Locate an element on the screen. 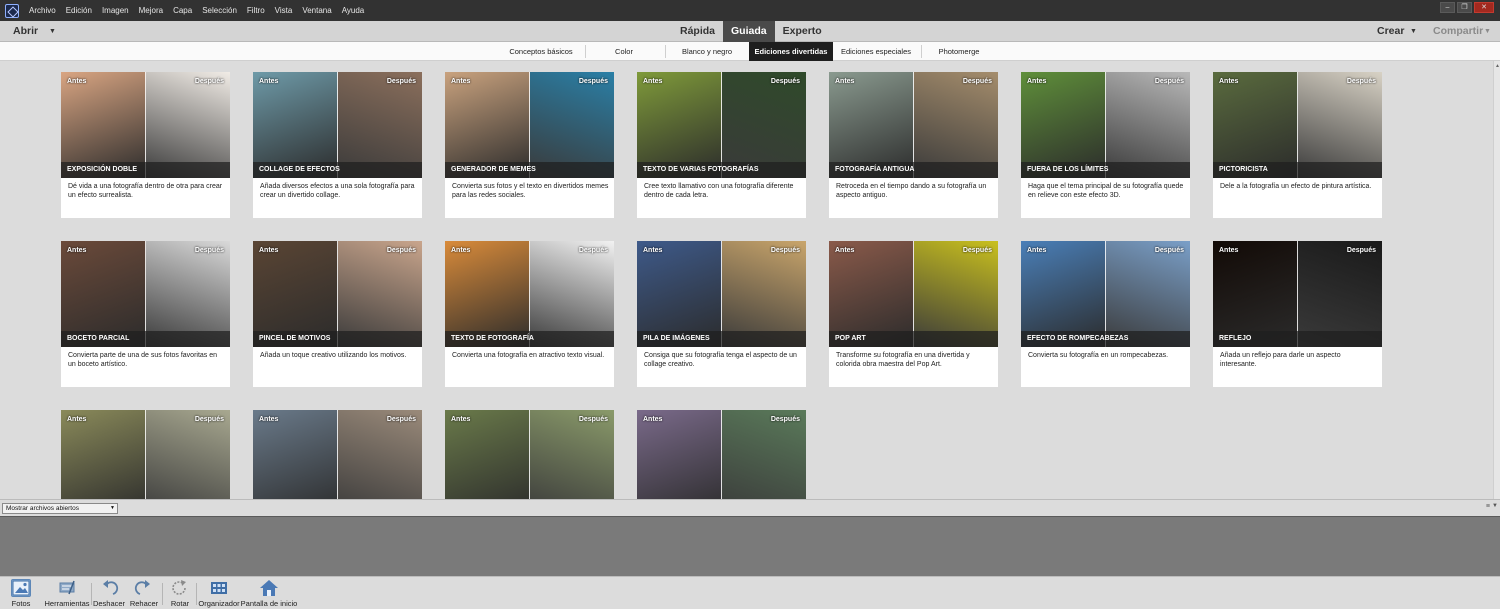 This screenshot has height=609, width=1500. card-title: PILA DE IMÁGENES is located at coordinates (721, 339).